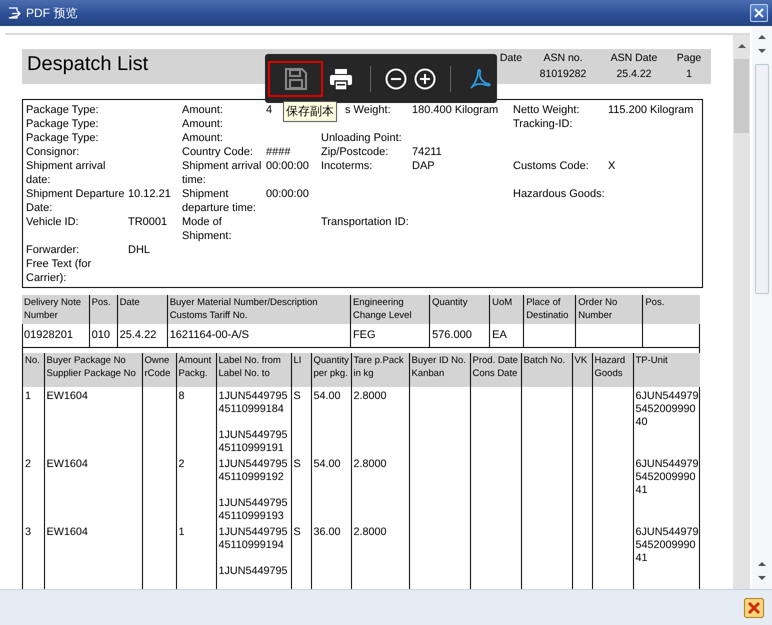 The height and width of the screenshot is (625, 772). What do you see at coordinates (634, 74) in the screenshot?
I see `header-value: 25.4.22` at bounding box center [634, 74].